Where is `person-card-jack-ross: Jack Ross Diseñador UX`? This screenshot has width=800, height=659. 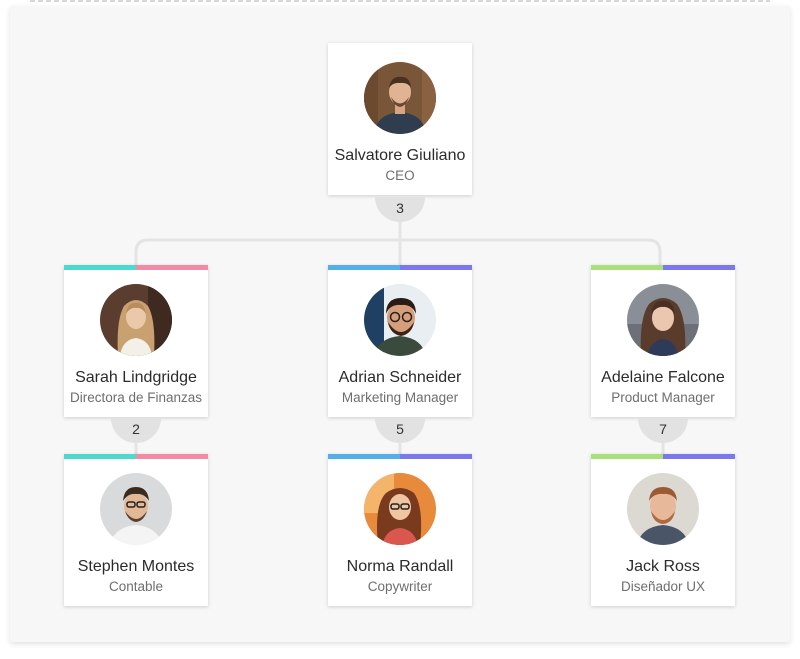
person-card-jack-ross: Jack Ross Diseñador UX is located at coordinates (663, 530).